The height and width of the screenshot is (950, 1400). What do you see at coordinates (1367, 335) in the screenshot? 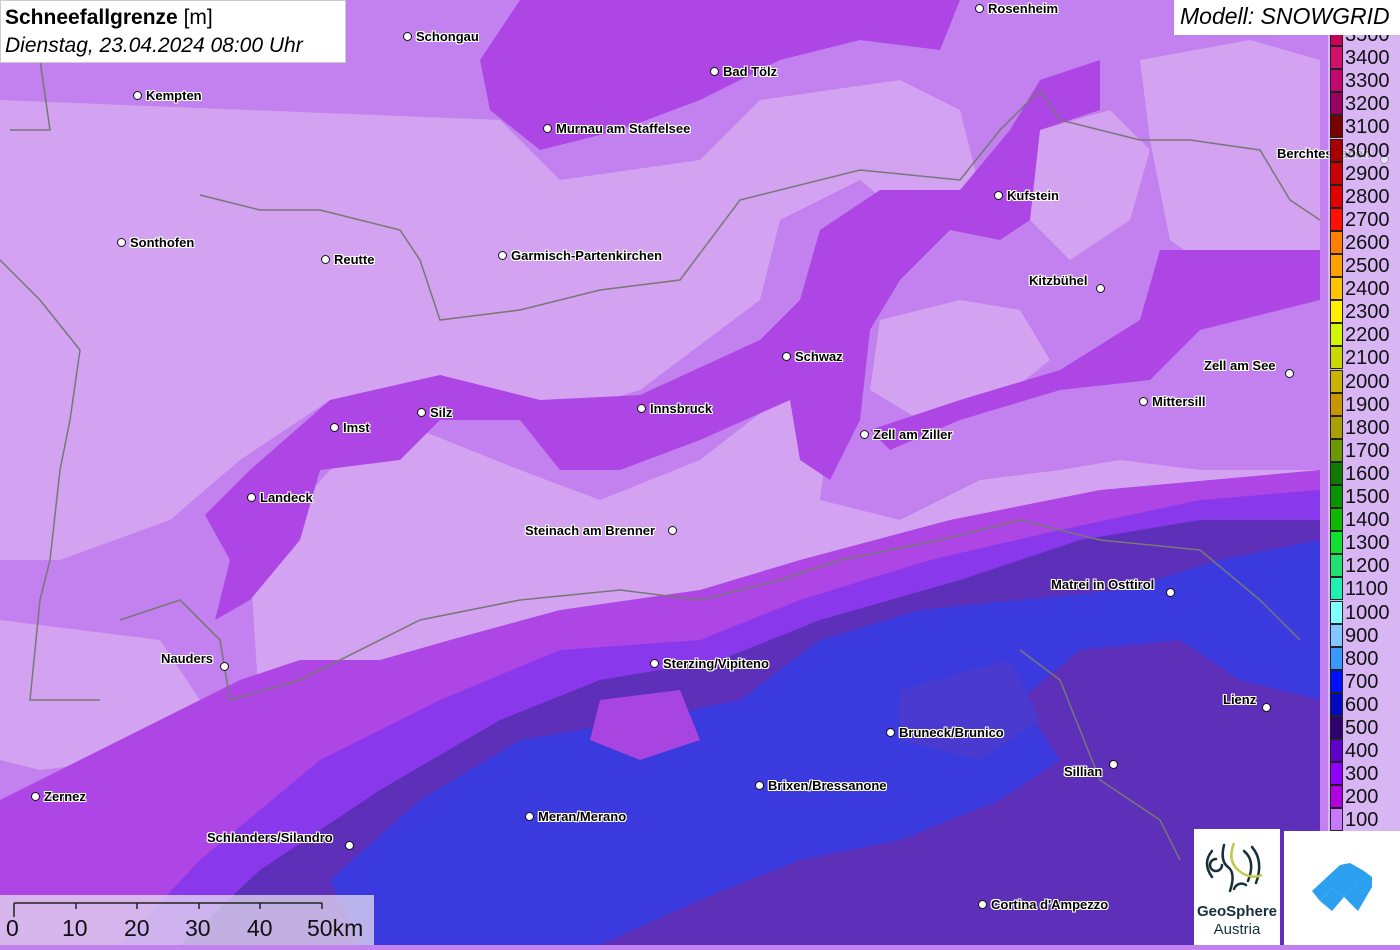
I see `legend-label: 2200` at bounding box center [1367, 335].